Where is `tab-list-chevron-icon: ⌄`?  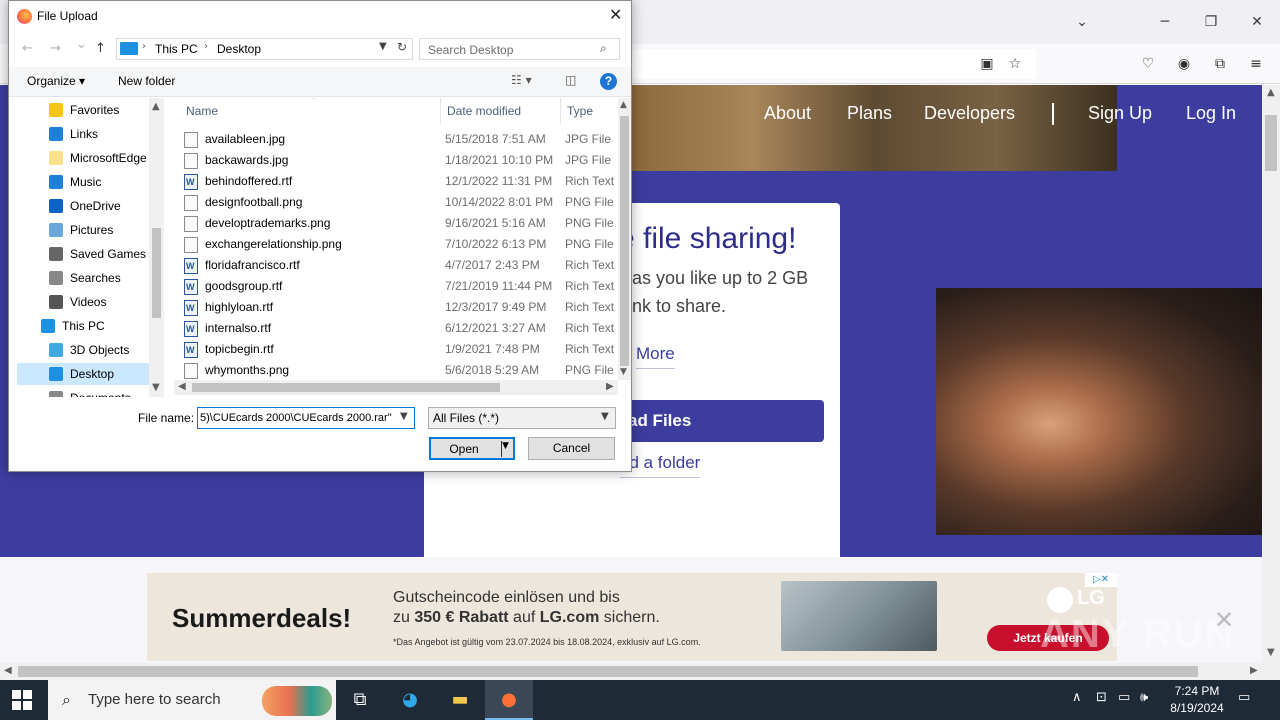 tab-list-chevron-icon: ⌄ is located at coordinates (1082, 22).